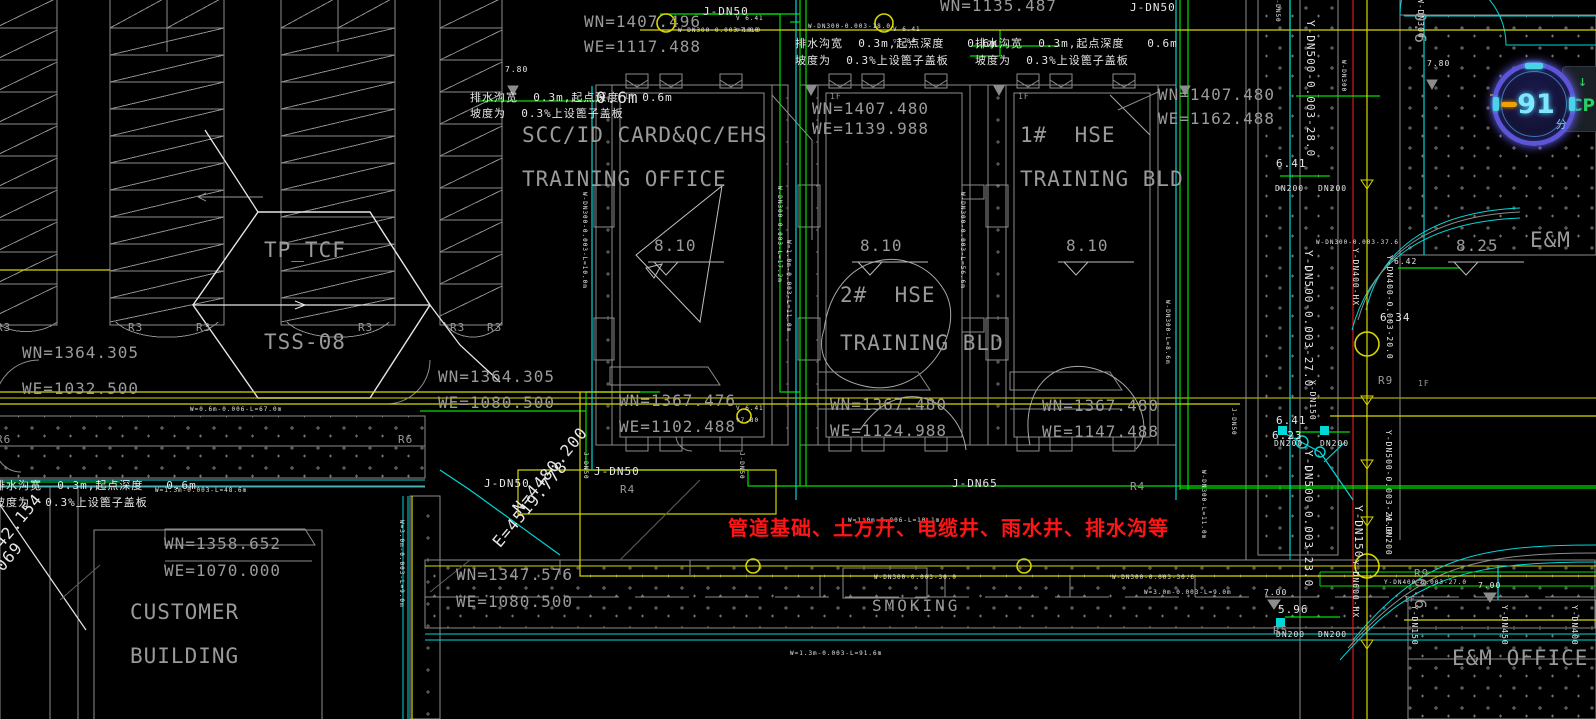 This screenshot has height=719, width=1596. Describe the element at coordinates (1534, 66) in the screenshot. I see `score-nub-top` at that location.